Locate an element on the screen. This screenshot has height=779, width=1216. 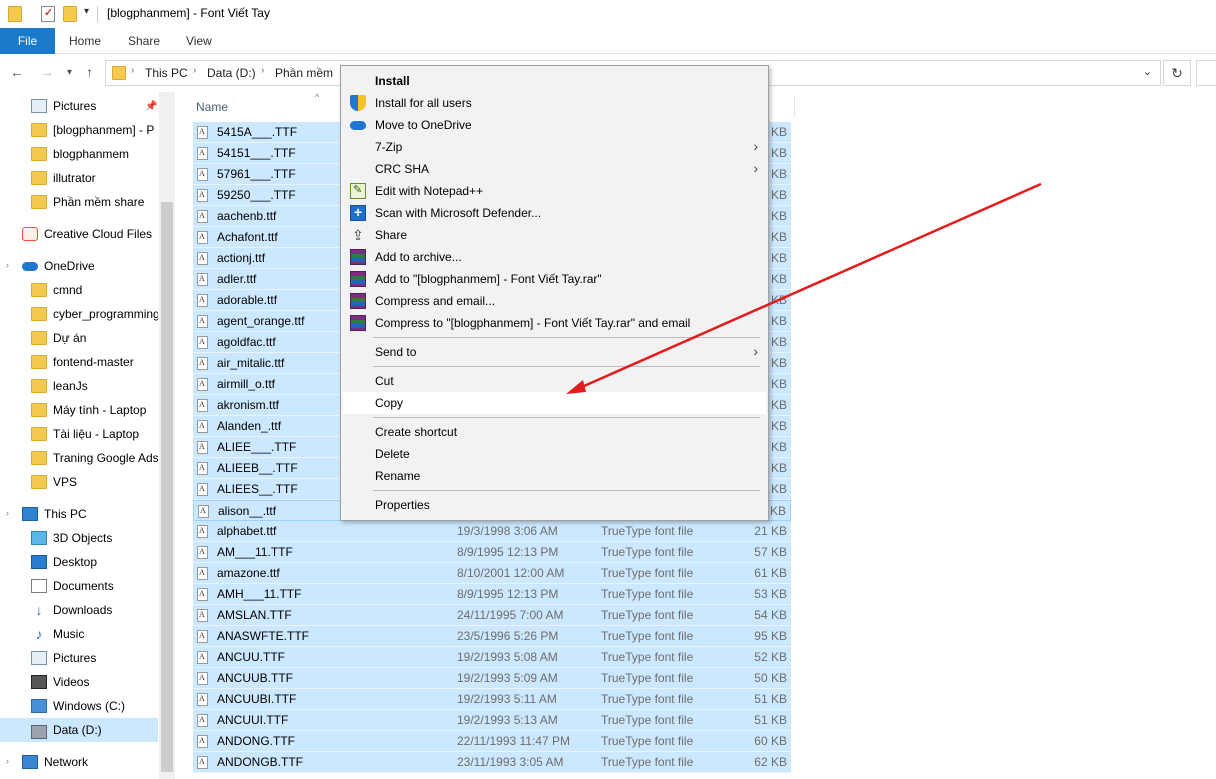
menu-item-install: Install is located at coordinates (554, 81).